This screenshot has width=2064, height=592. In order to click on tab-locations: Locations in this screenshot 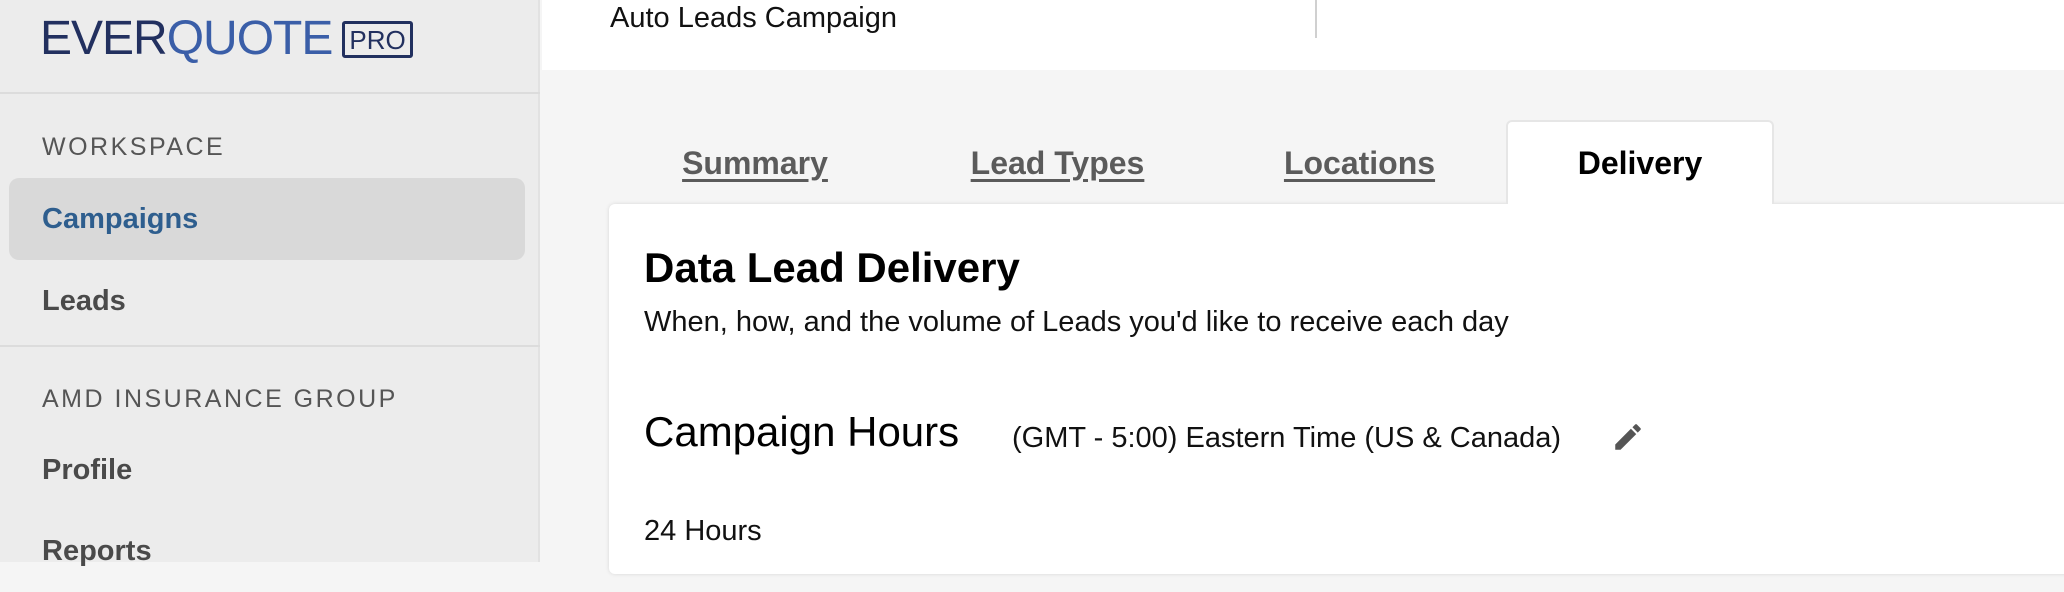, I will do `click(1359, 163)`.